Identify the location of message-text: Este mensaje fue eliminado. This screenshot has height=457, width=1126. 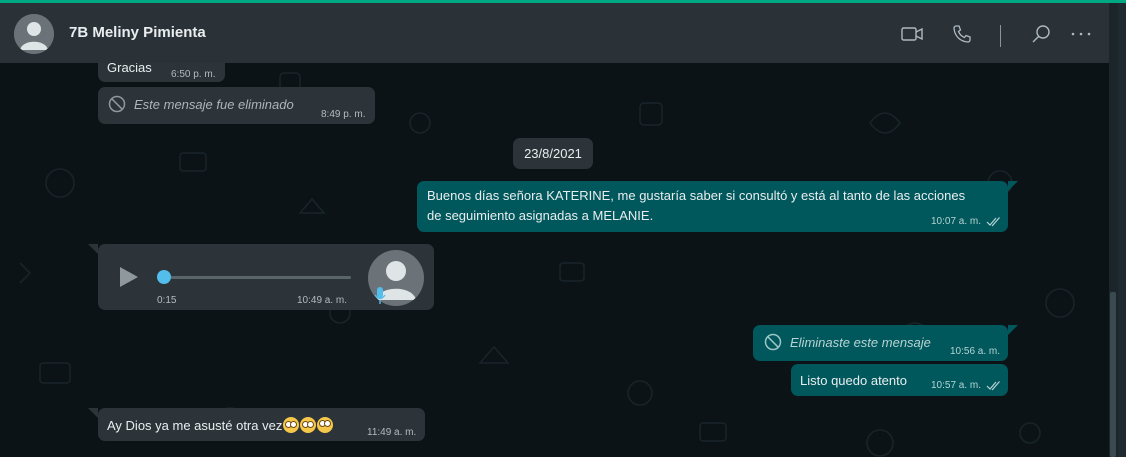
(214, 104).